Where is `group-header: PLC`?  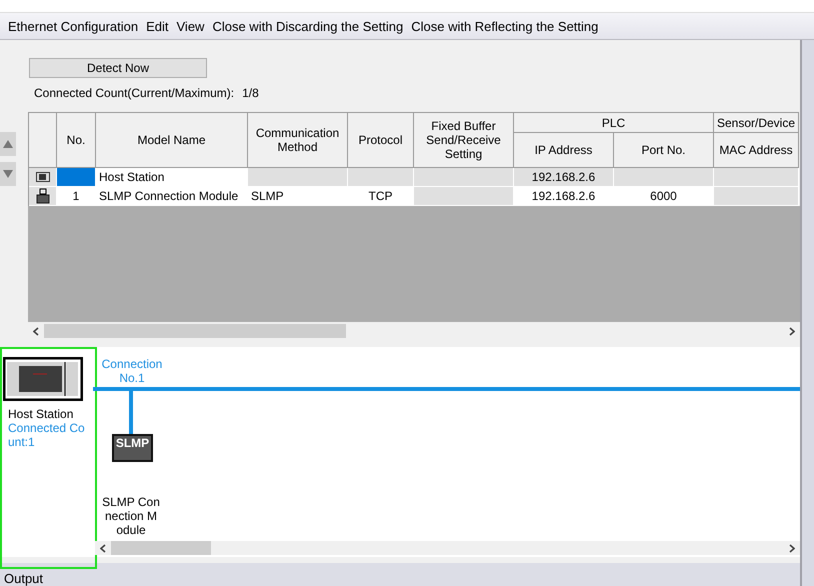 group-header: PLC is located at coordinates (614, 123).